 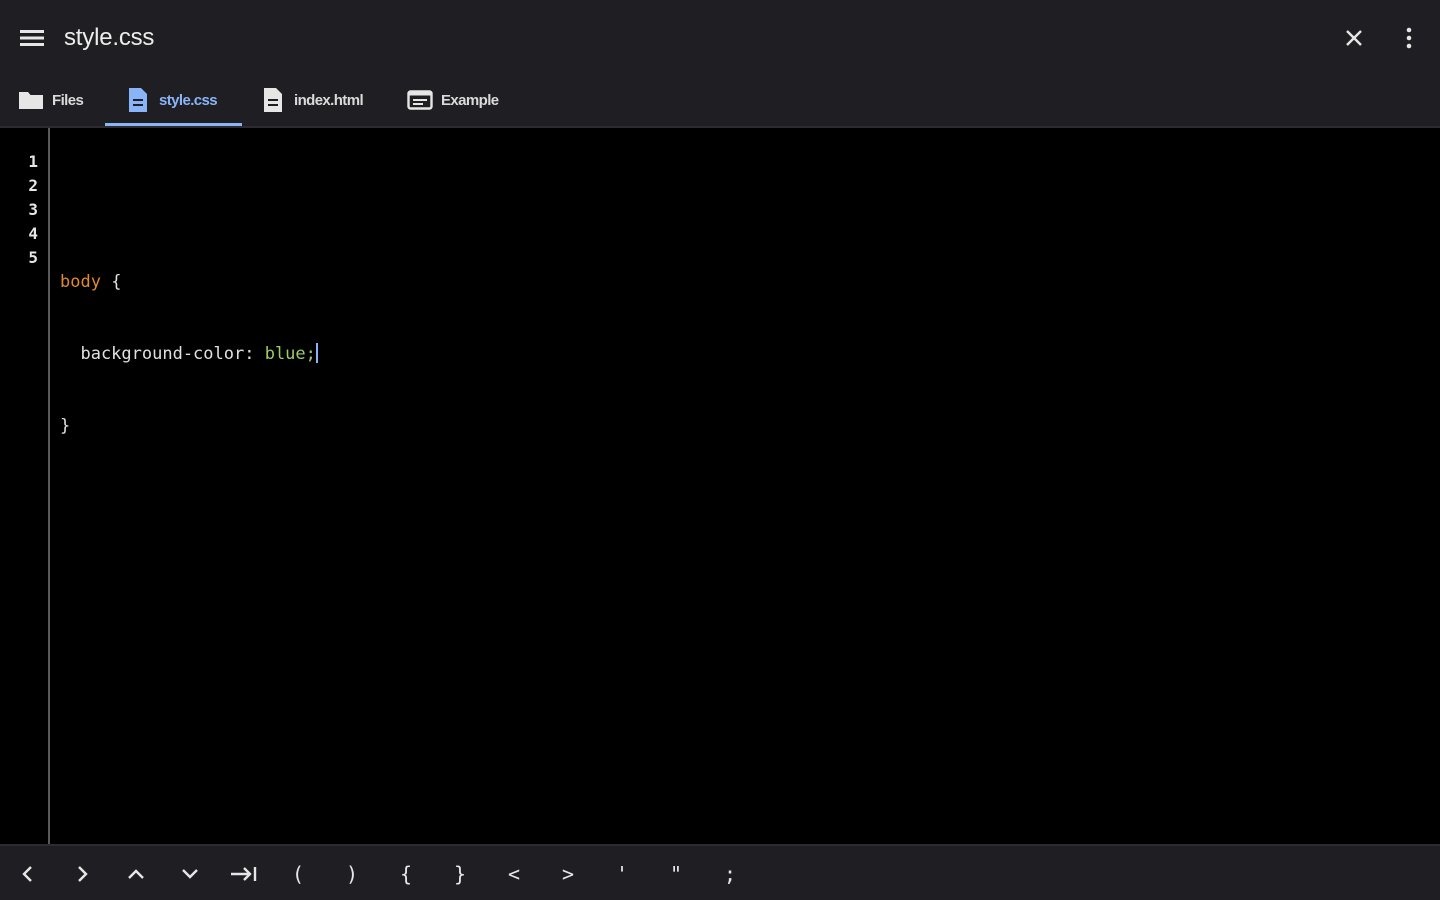 What do you see at coordinates (406, 874) in the screenshot?
I see `symbol-key: {` at bounding box center [406, 874].